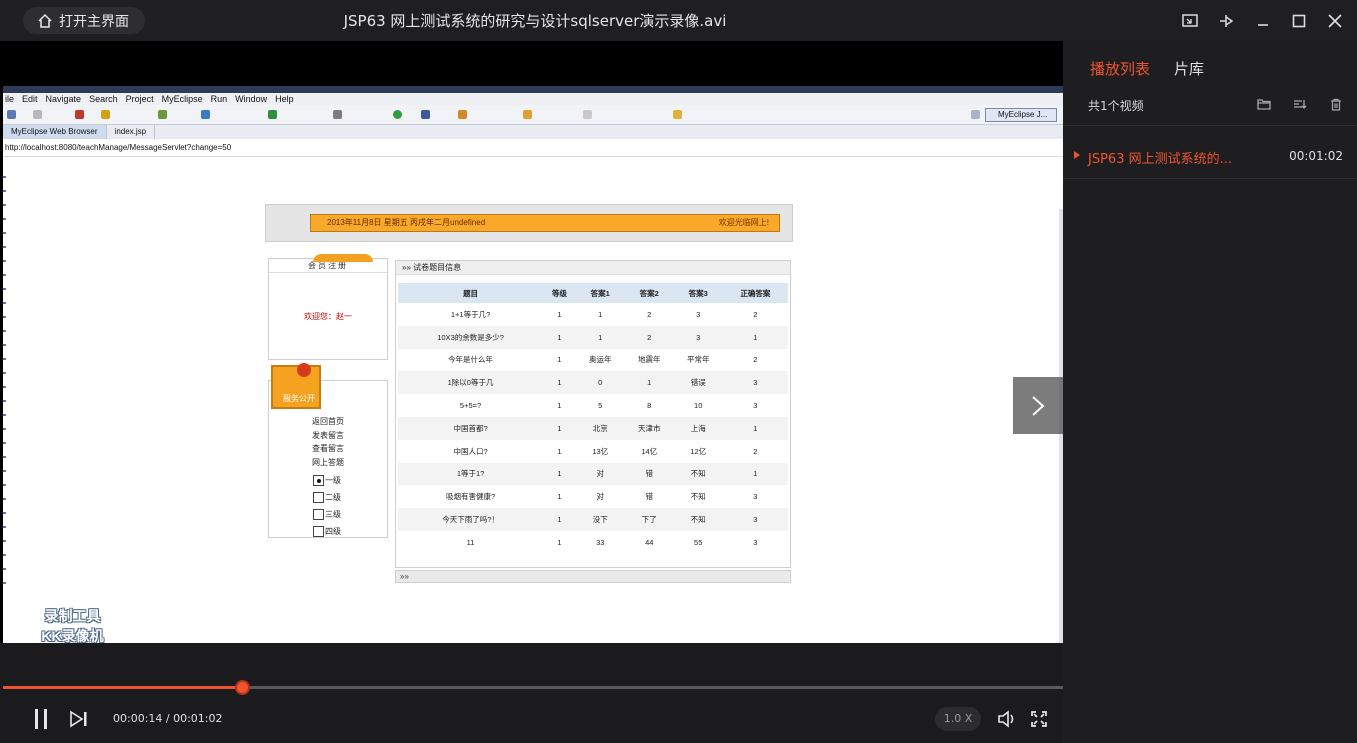 The image size is (1357, 743). I want to click on pause-icon, so click(41, 719).